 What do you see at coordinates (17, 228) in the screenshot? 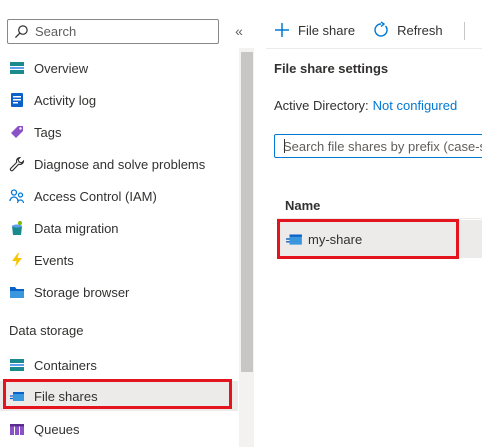
I see `data-migration-icon` at bounding box center [17, 228].